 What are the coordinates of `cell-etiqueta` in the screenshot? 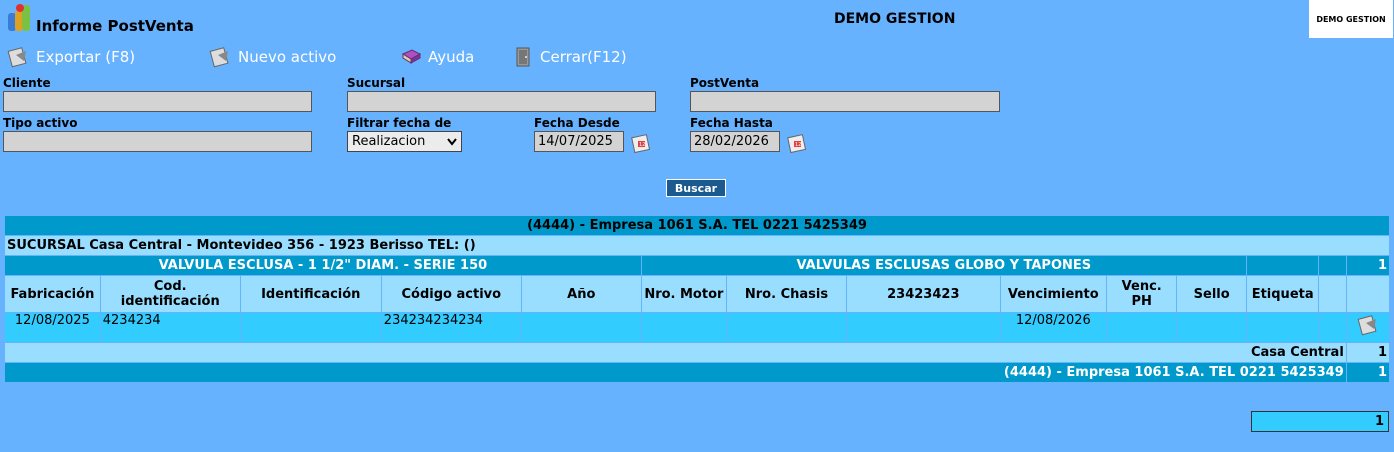 It's located at (1282, 327).